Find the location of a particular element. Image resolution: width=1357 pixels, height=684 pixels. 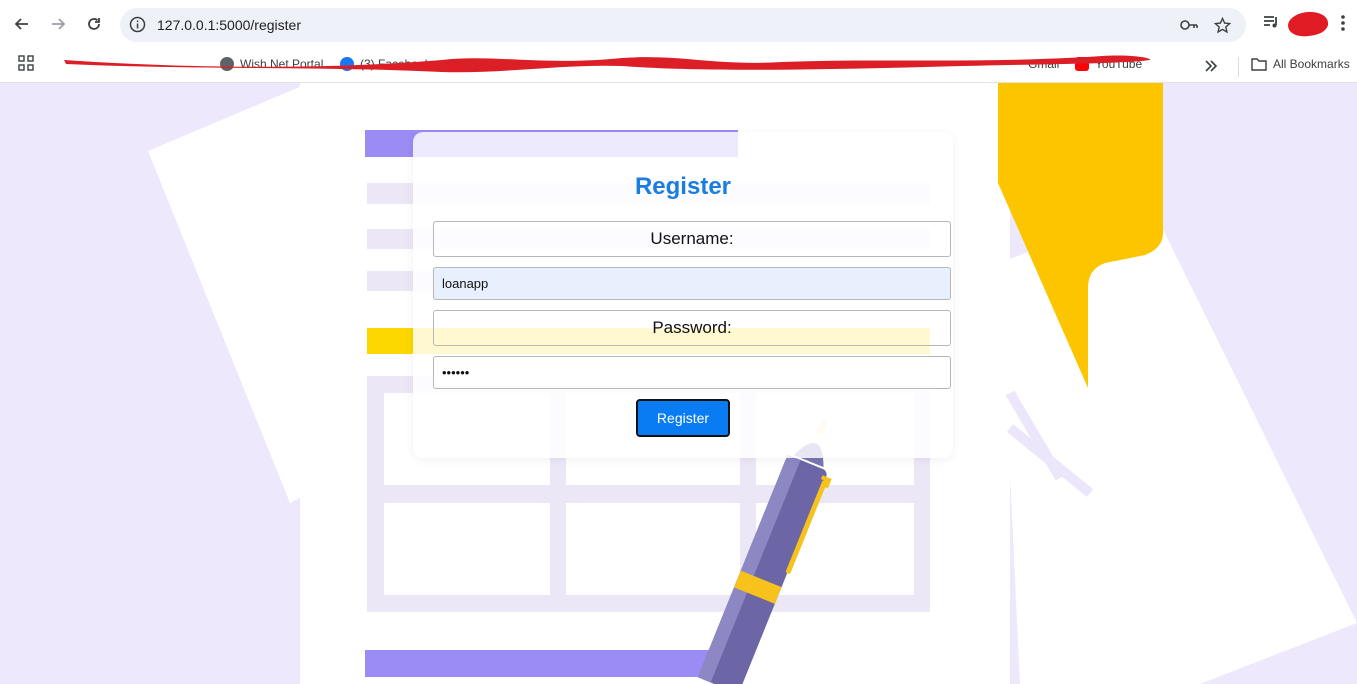

menu-kebab-icon is located at coordinates (1343, 25).